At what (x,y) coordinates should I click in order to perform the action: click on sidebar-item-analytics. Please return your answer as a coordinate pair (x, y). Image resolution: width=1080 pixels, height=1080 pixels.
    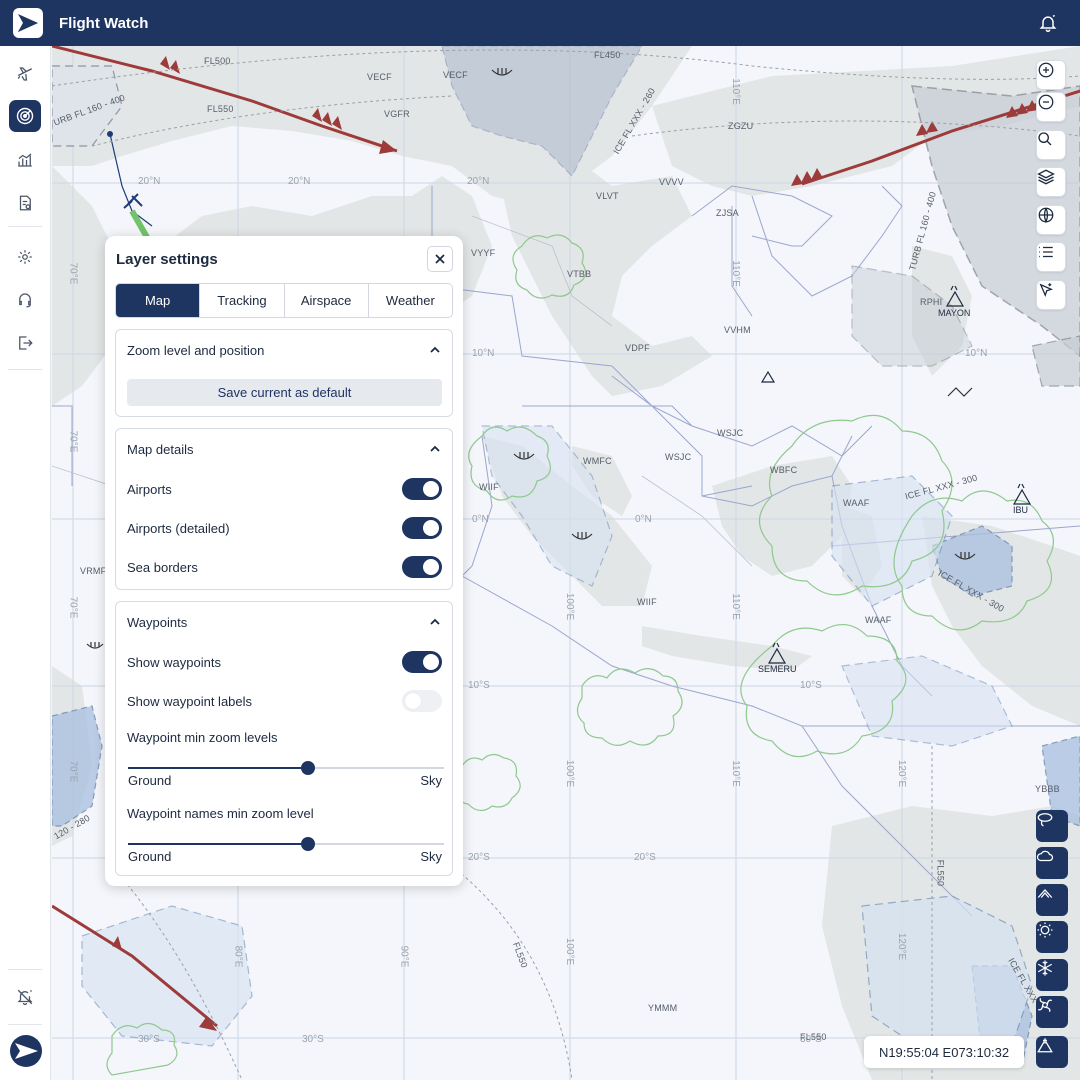
    Looking at the image, I should click on (25, 160).